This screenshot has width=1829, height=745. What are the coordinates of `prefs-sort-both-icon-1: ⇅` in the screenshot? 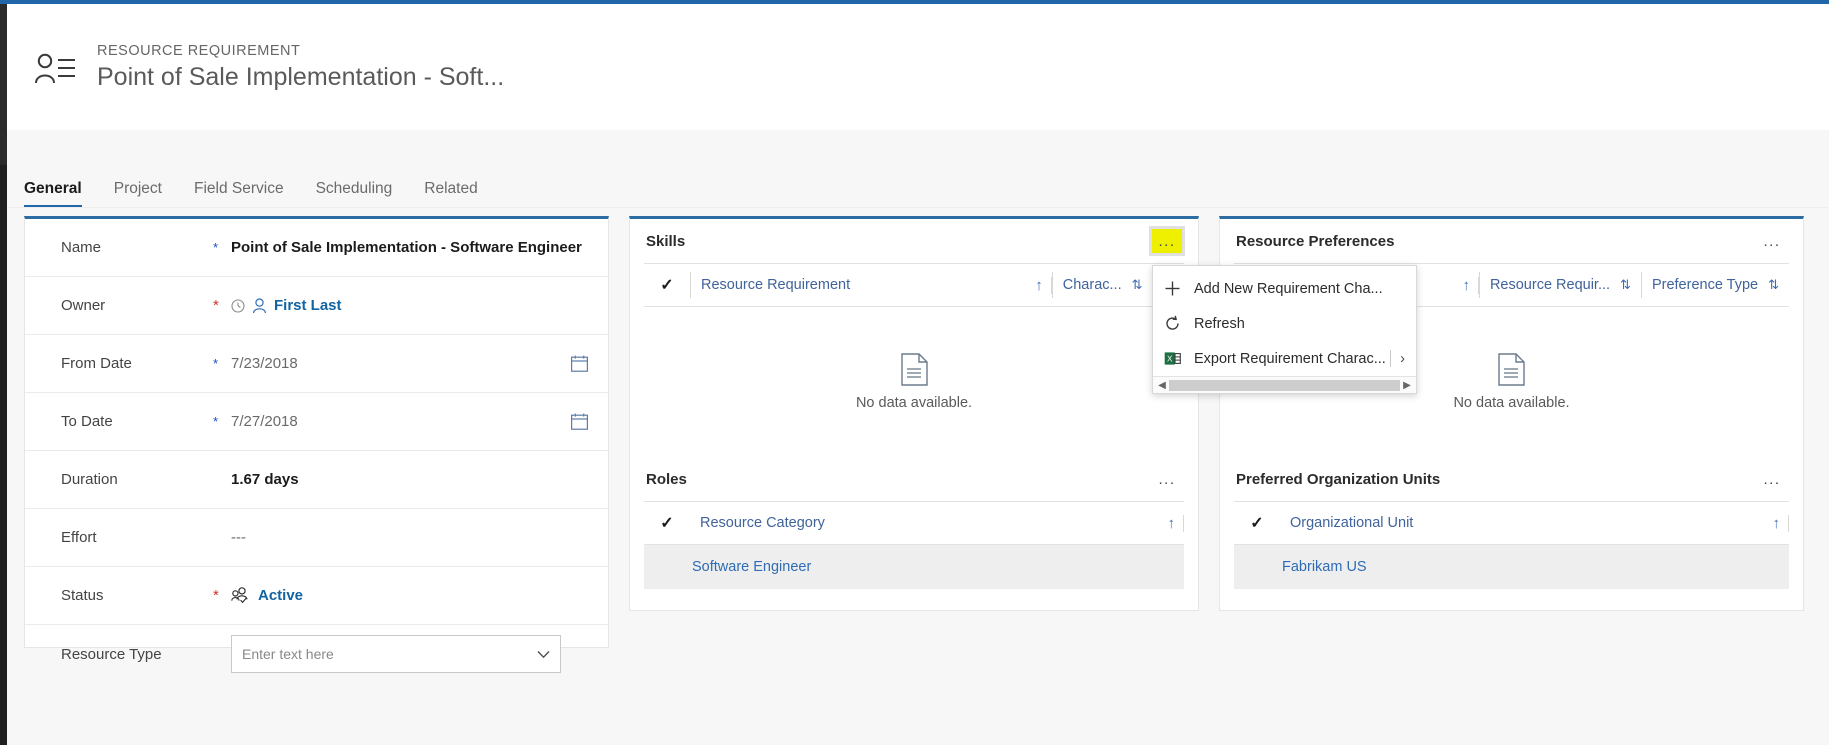 It's located at (1773, 285).